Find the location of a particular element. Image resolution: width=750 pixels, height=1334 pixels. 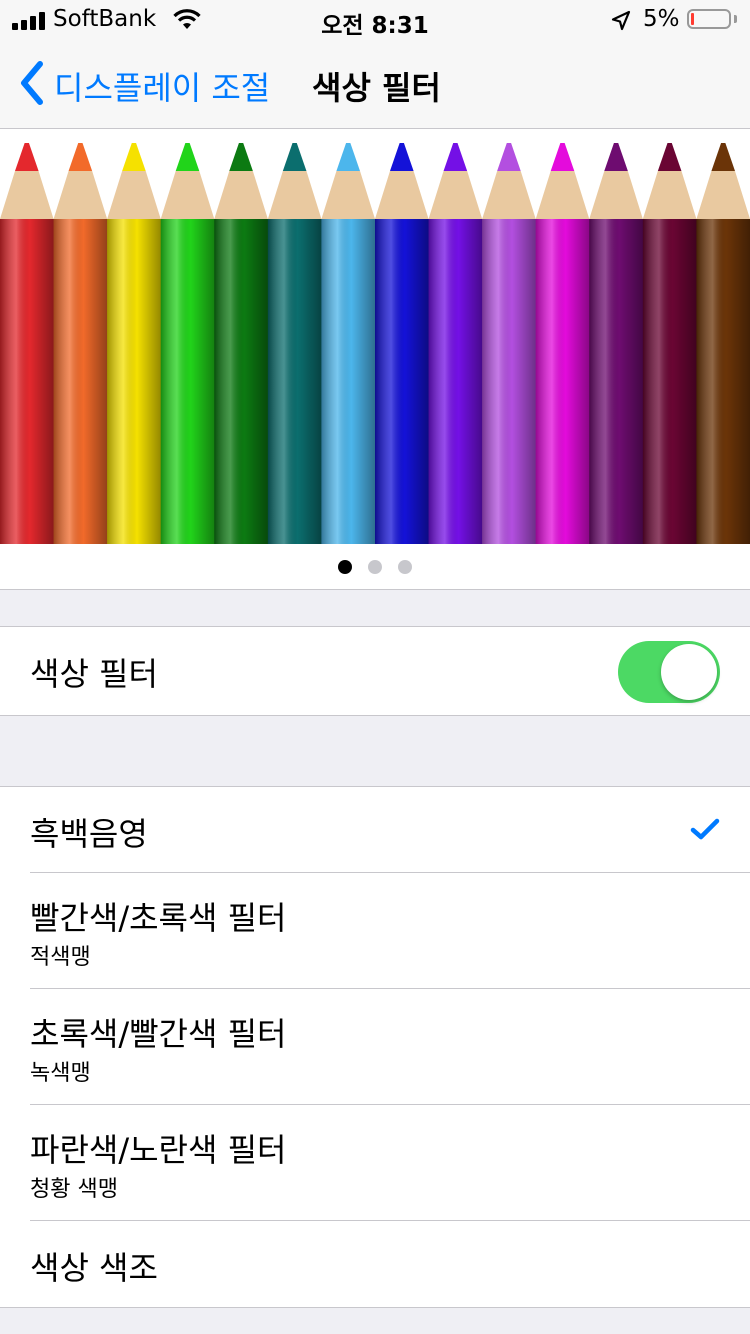

option-sublabel: 녹색맹 is located at coordinates (60, 1073).